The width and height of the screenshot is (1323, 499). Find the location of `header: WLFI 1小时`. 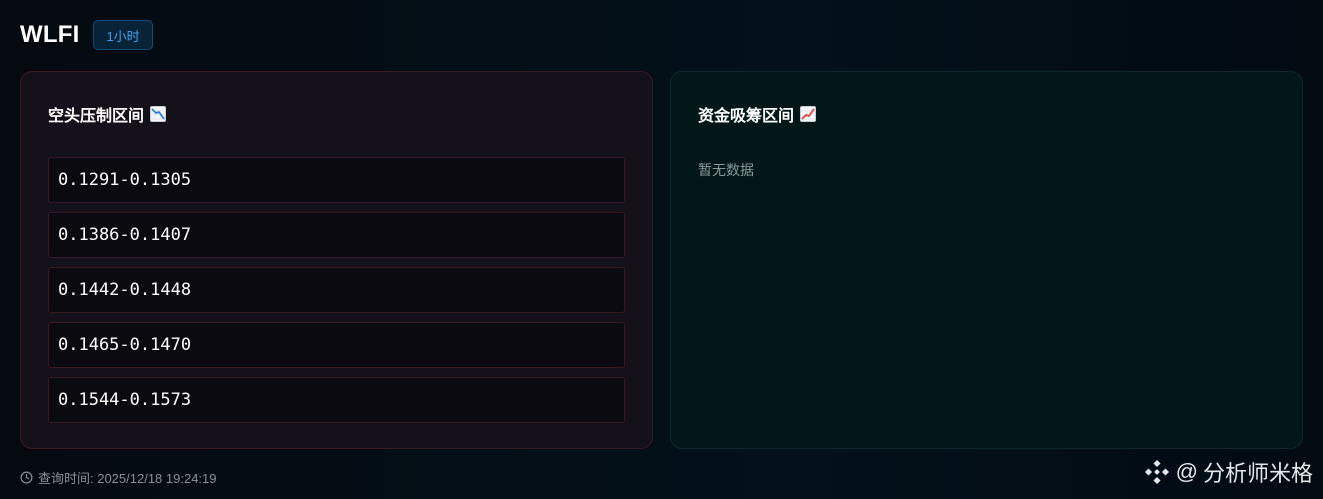

header: WLFI 1小时 is located at coordinates (86, 35).